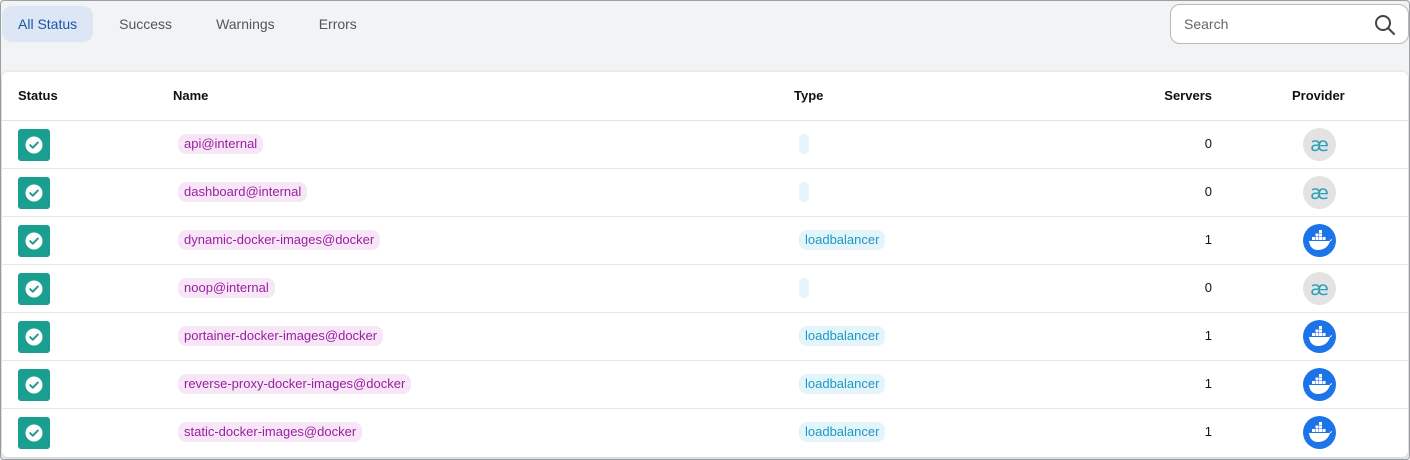 The width and height of the screenshot is (1410, 460). Describe the element at coordinates (38, 96) in the screenshot. I see `header-status: Status` at that location.